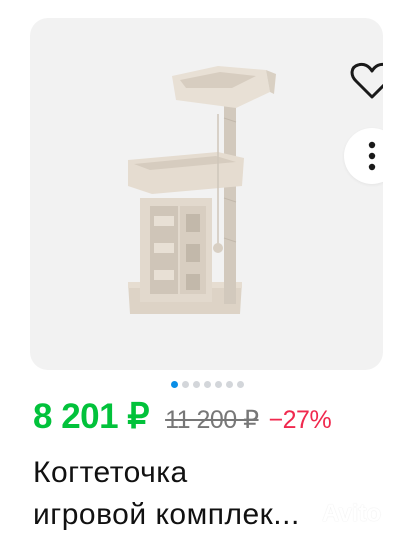 This screenshot has height=540, width=404. Describe the element at coordinates (212, 420) in the screenshot. I see `old-price: 11 200 ₽` at that location.